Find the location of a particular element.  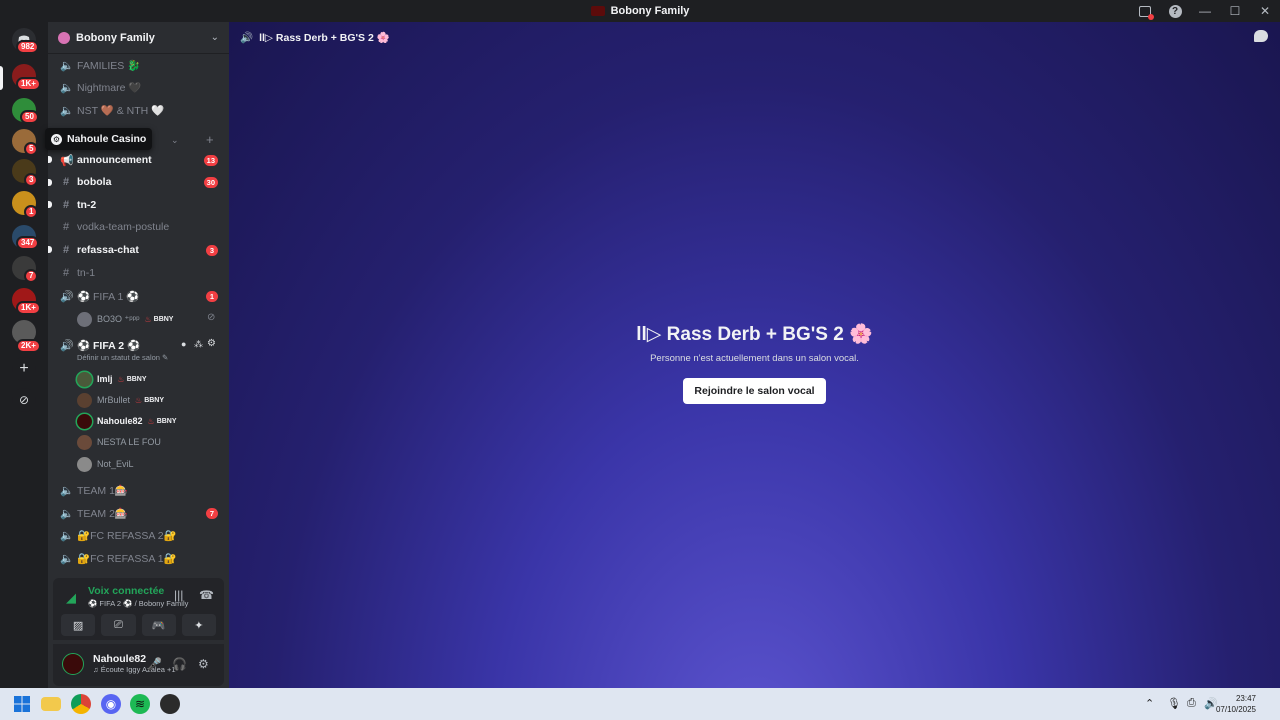

microphone-icon: 🎙 is located at coordinates (1174, 703).